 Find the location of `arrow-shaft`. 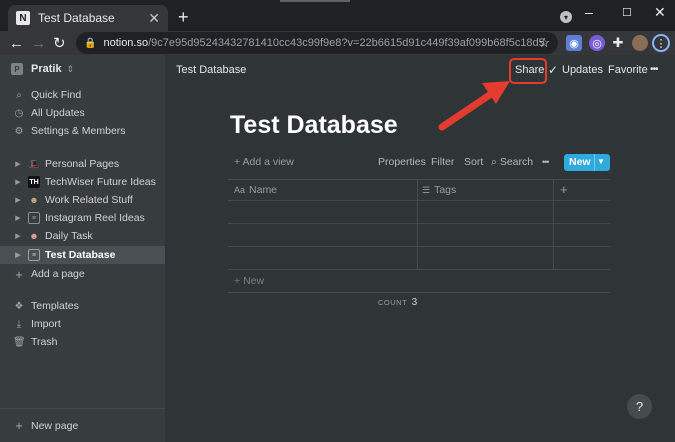

arrow-shaft is located at coordinates (466, 110).